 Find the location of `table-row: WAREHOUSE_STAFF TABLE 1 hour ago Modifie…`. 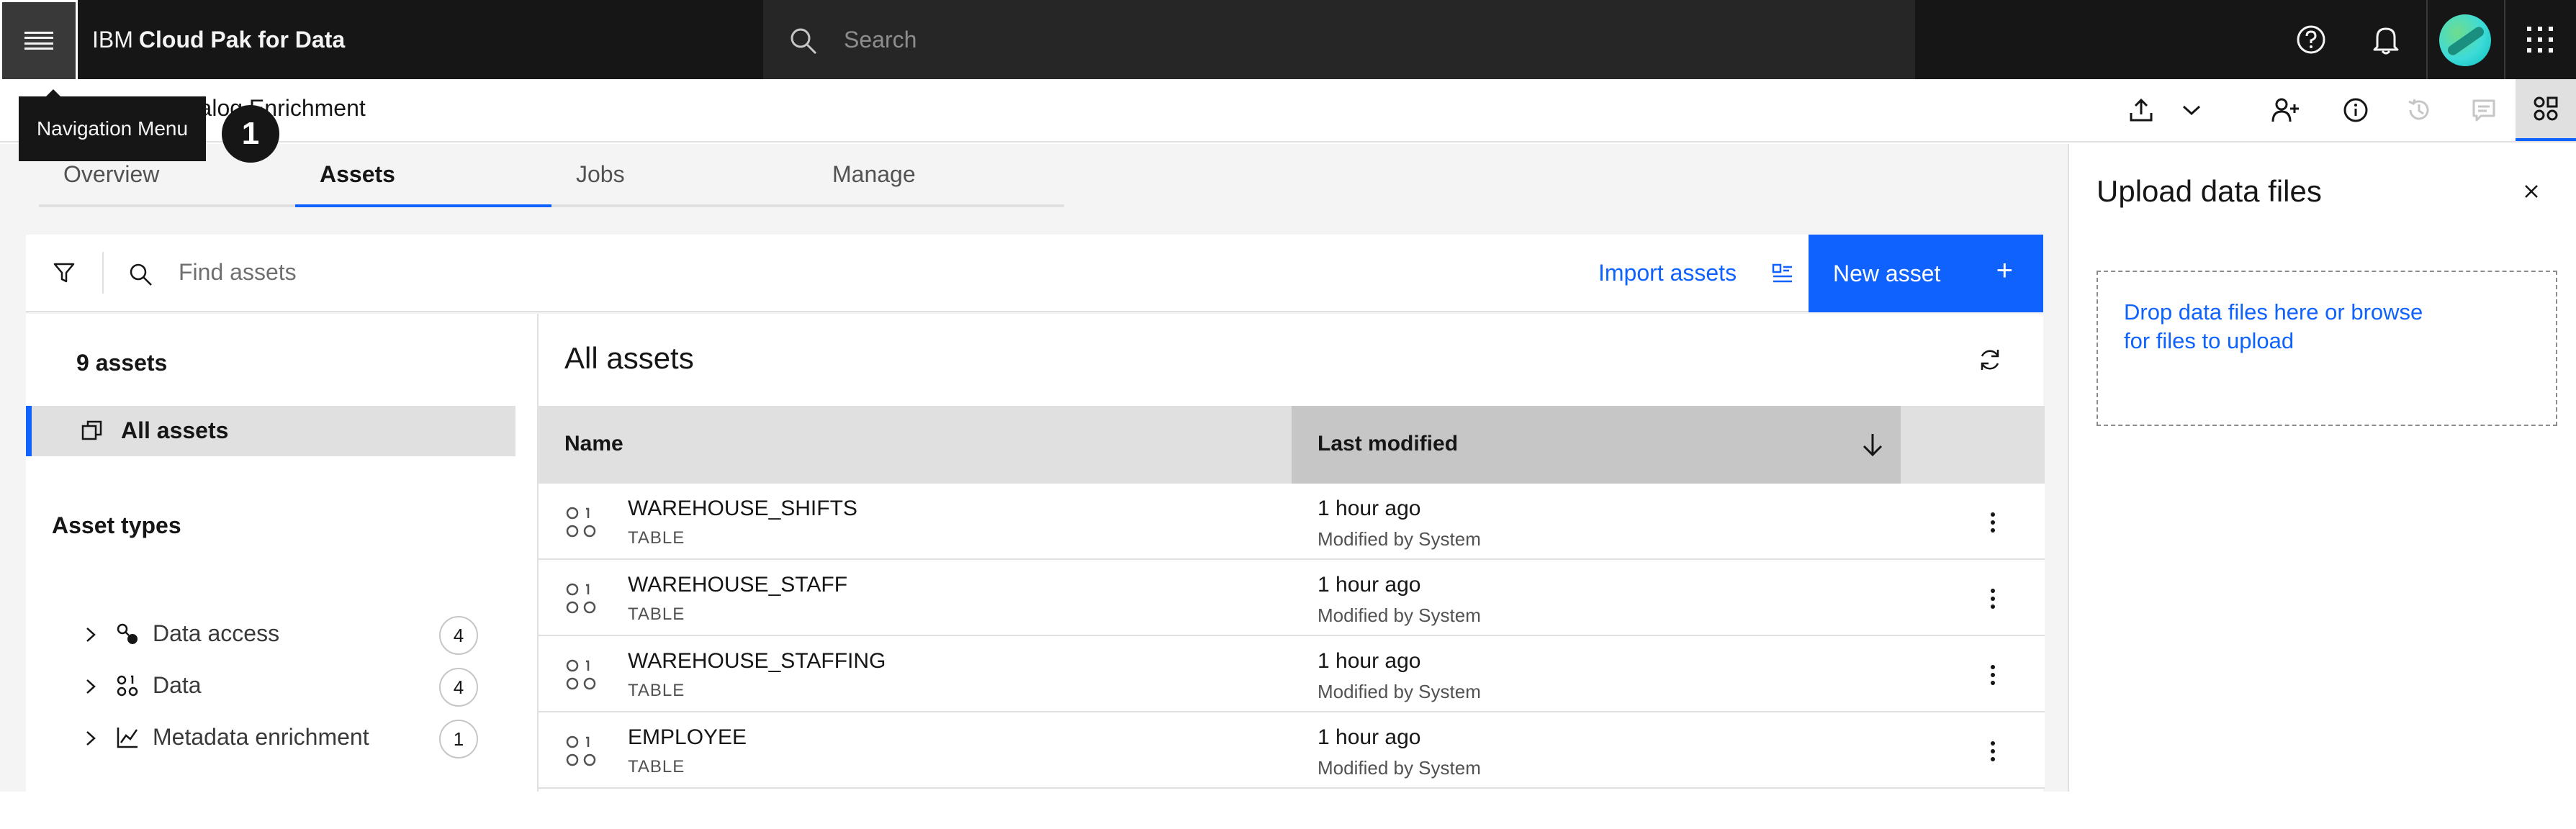

table-row: WAREHOUSE_STAFF TABLE 1 hour ago Modifie… is located at coordinates (1292, 598).